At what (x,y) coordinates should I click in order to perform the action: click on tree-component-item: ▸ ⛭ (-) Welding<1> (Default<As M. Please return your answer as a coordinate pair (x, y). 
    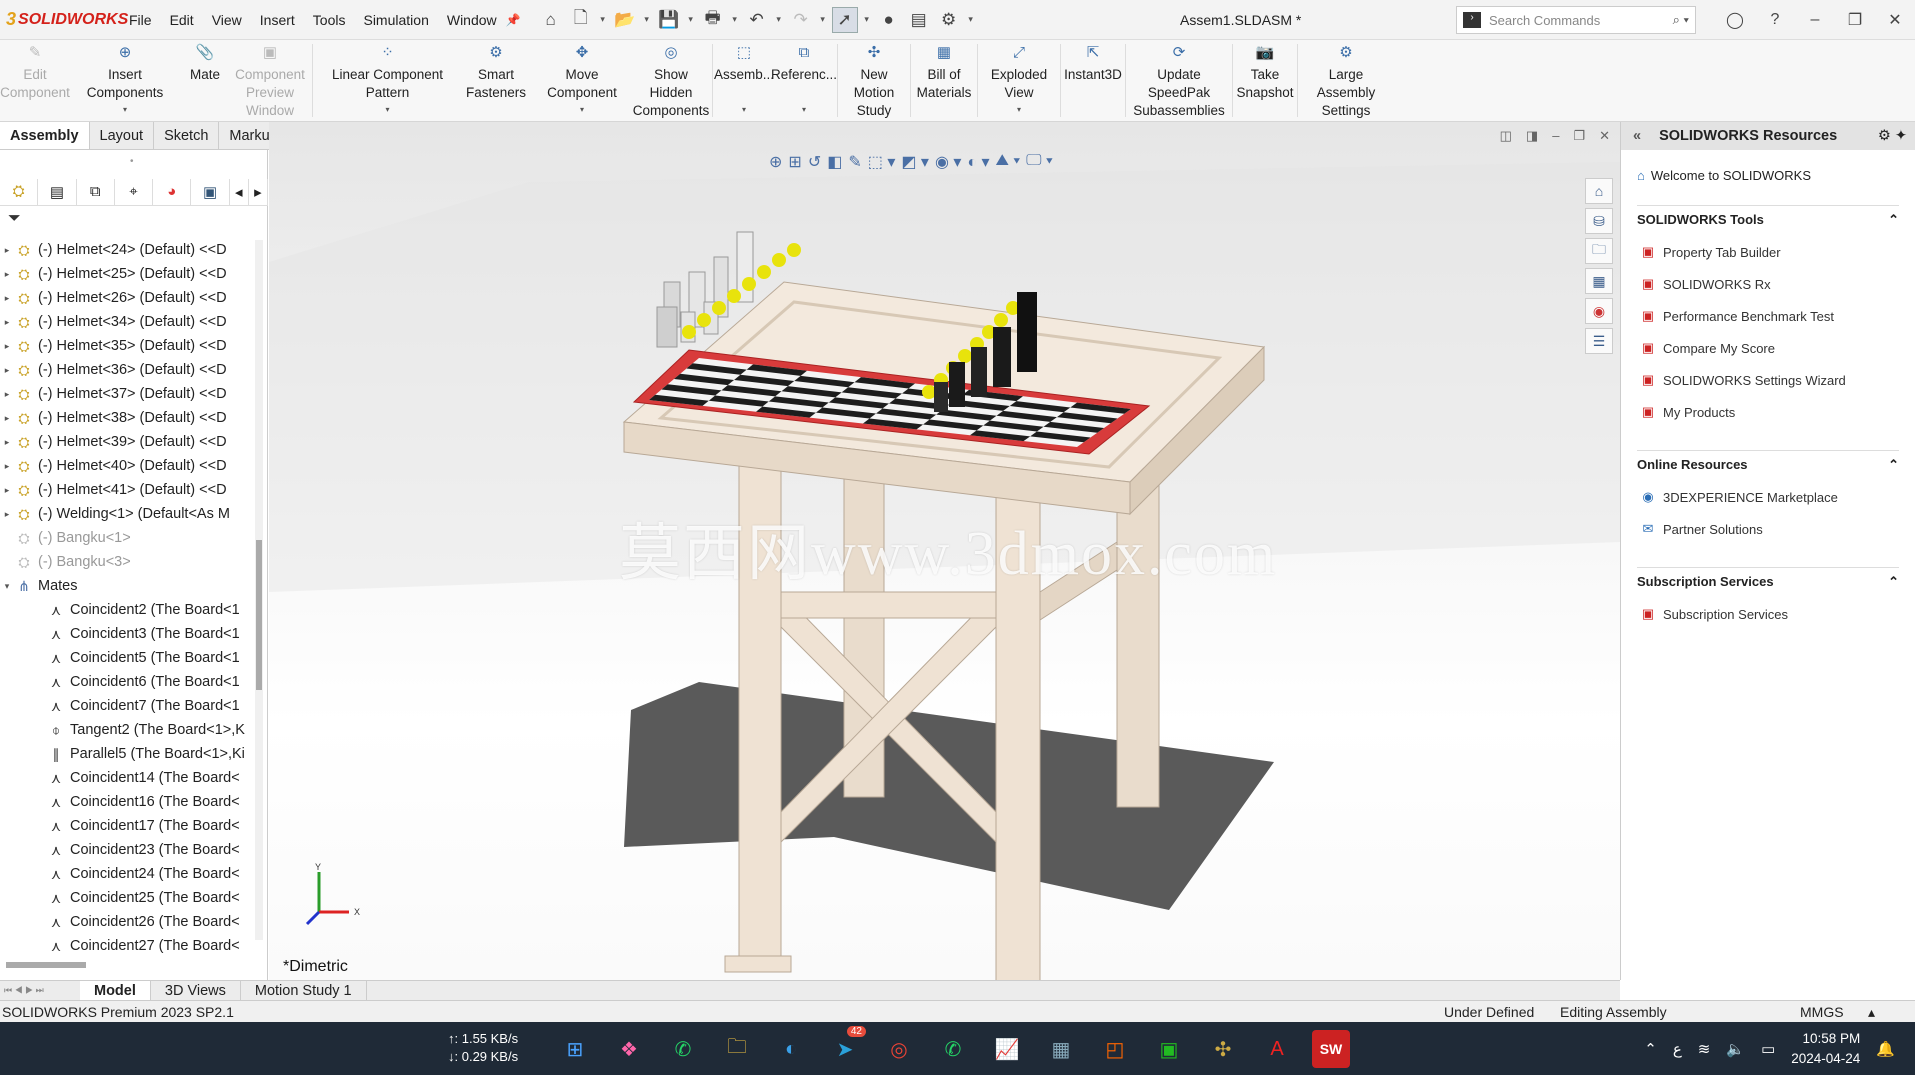
    Looking at the image, I should click on (125, 514).